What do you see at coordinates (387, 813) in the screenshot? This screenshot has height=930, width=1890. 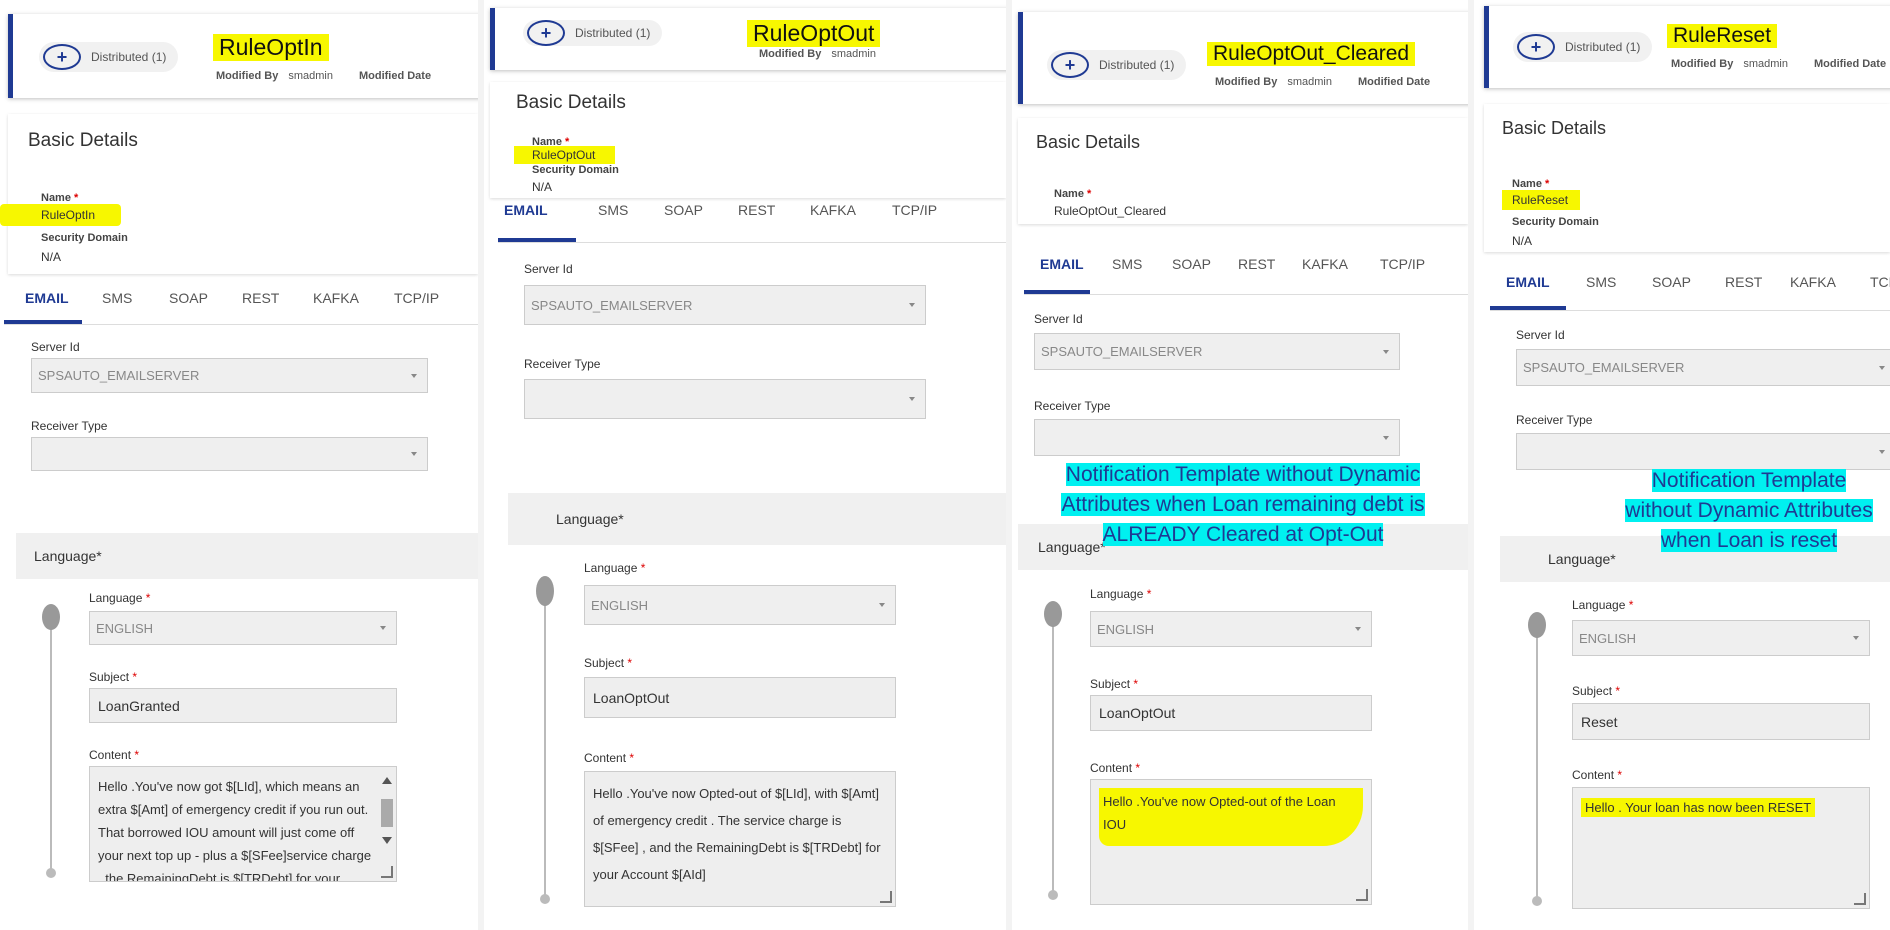 I see `scroll-thumb` at bounding box center [387, 813].